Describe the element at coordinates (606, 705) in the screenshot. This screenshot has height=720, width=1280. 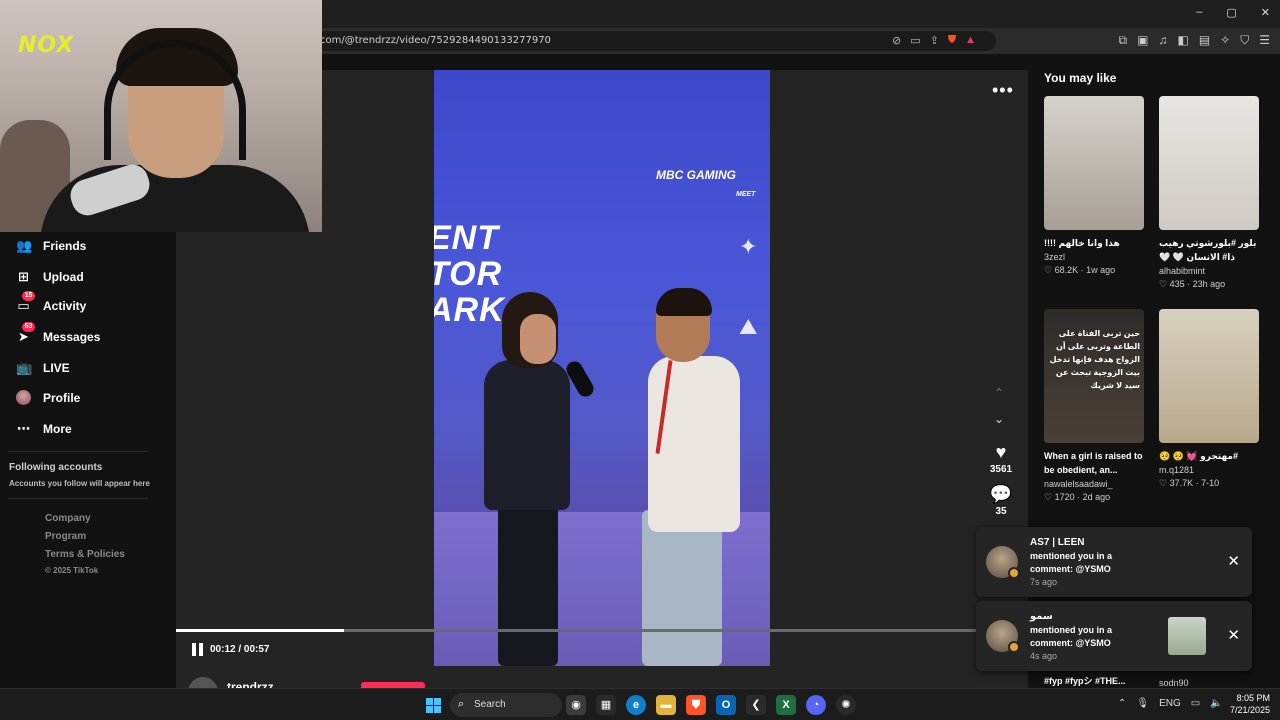
I see `store-icon: ▦` at that location.